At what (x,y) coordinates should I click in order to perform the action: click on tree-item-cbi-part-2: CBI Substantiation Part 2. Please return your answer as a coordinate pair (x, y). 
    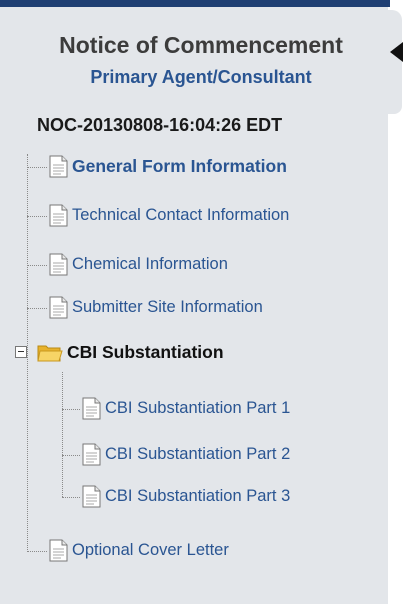
    Looking at the image, I should click on (186, 454).